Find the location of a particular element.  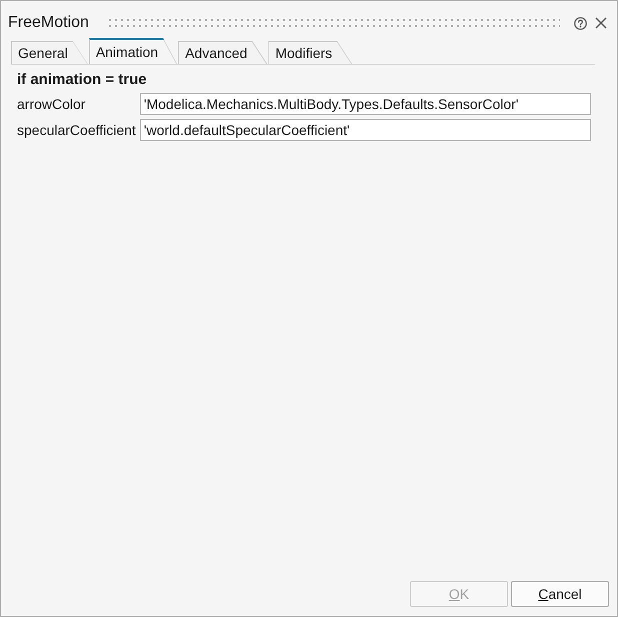

parameter-label: specularCoefficient is located at coordinates (76, 130).